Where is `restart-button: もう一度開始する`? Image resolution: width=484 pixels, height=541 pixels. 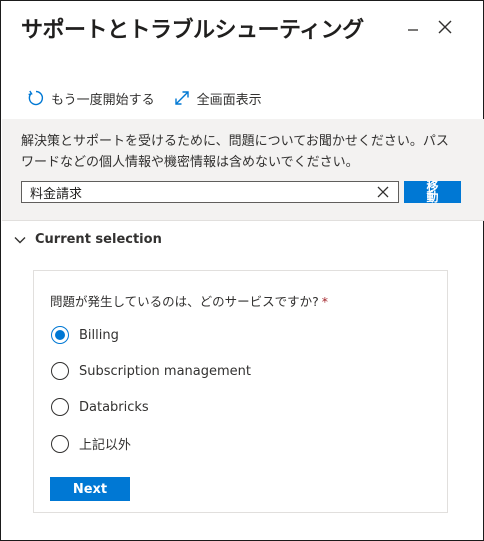 restart-button: もう一度開始する is located at coordinates (91, 98).